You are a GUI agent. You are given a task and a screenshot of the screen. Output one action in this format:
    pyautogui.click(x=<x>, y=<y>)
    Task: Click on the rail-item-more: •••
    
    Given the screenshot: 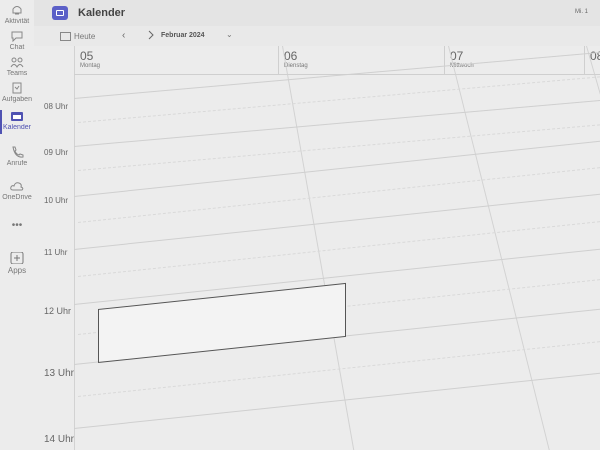 What is the action you would take?
    pyautogui.click(x=17, y=225)
    